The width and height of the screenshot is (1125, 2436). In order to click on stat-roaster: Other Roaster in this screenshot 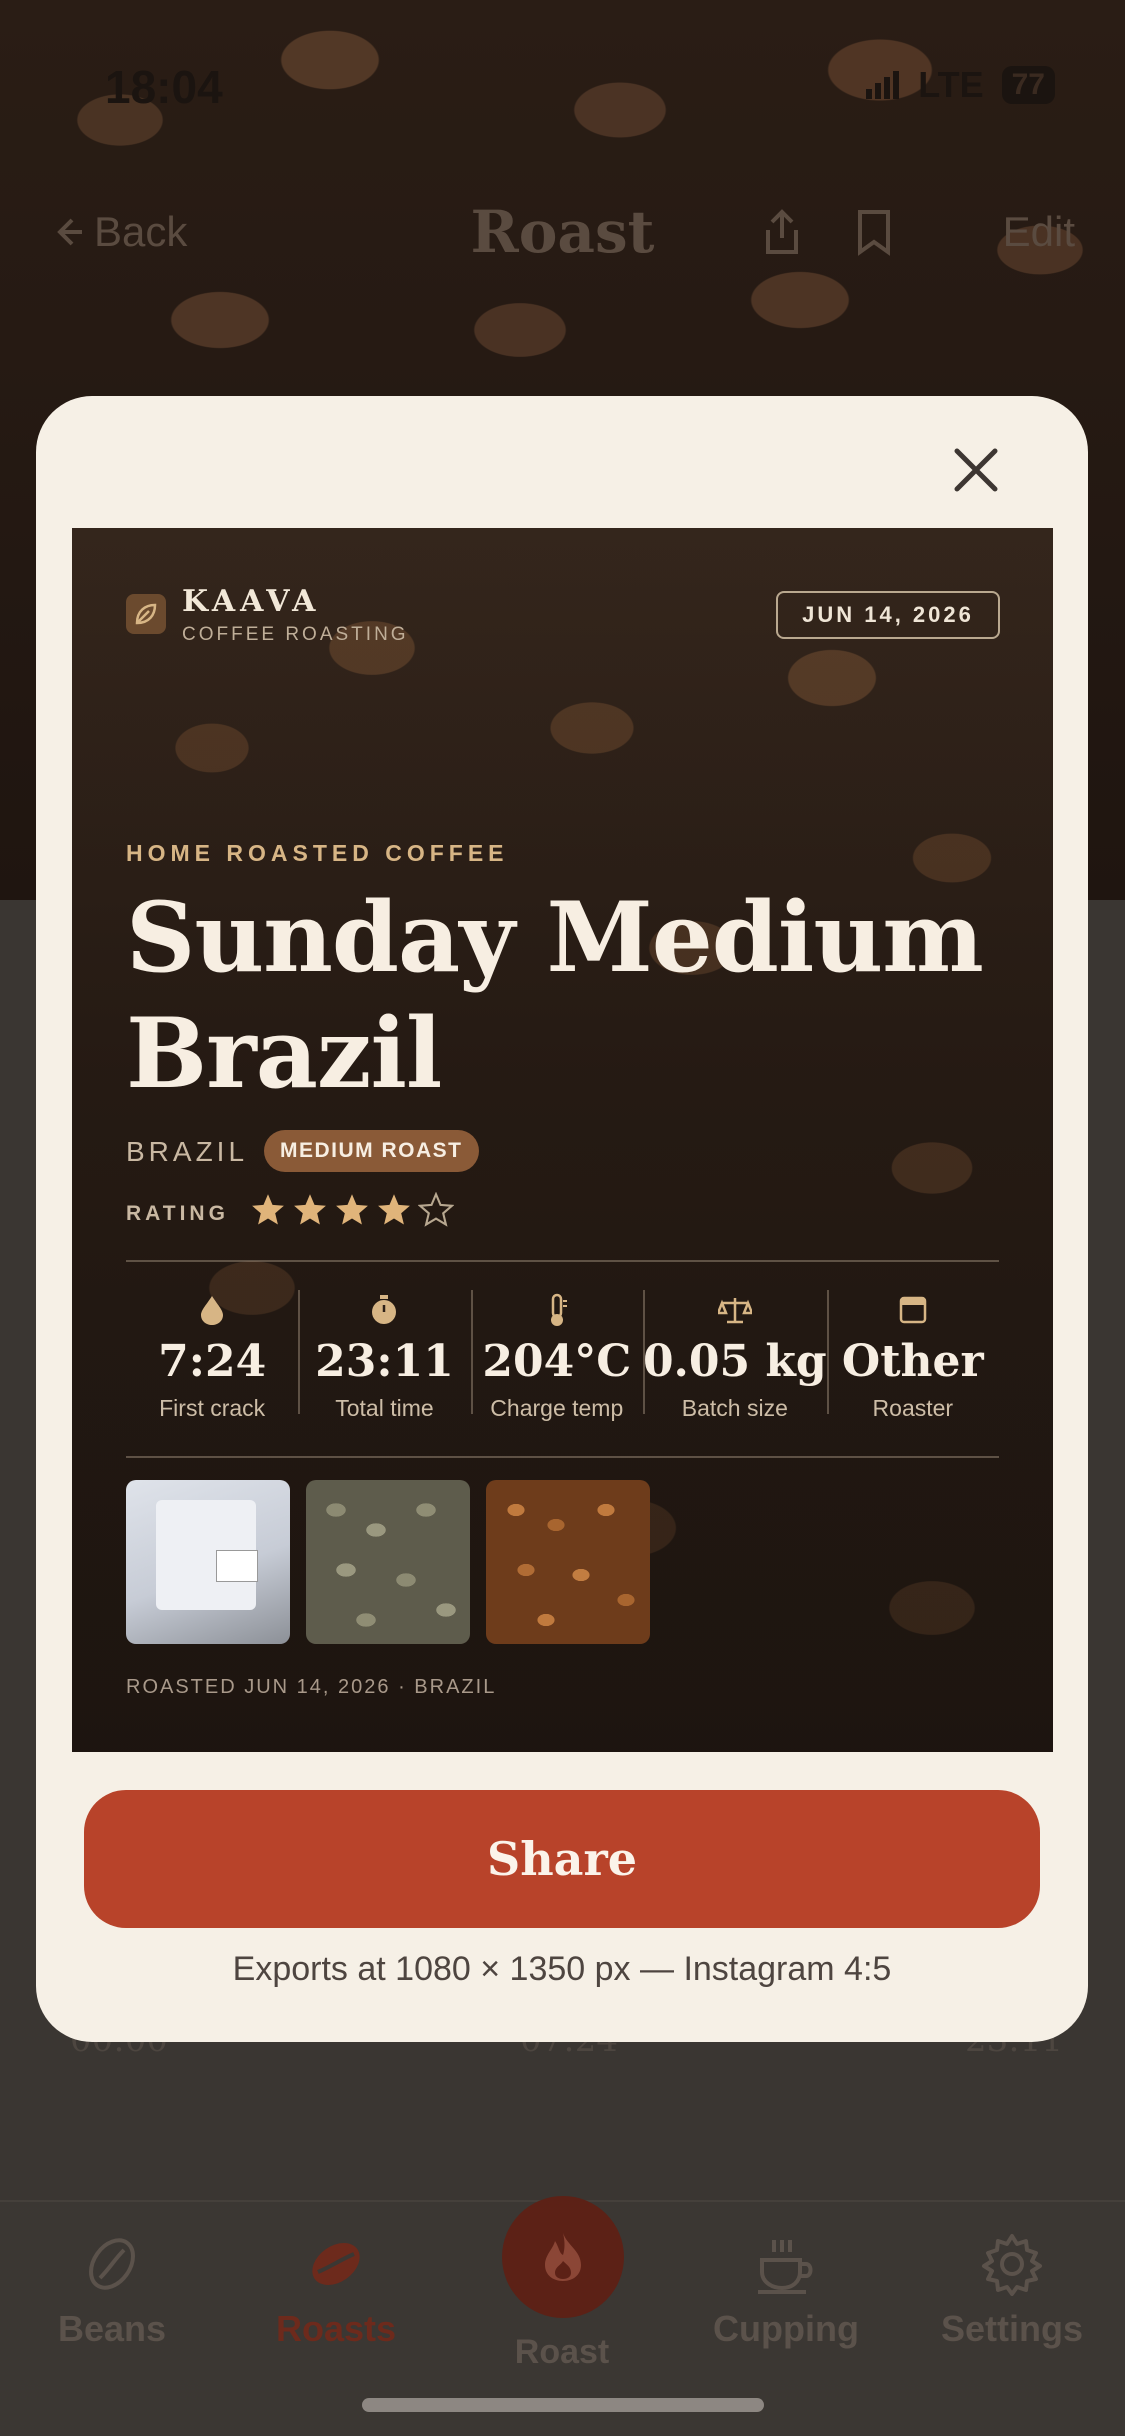, I will do `click(912, 1360)`.